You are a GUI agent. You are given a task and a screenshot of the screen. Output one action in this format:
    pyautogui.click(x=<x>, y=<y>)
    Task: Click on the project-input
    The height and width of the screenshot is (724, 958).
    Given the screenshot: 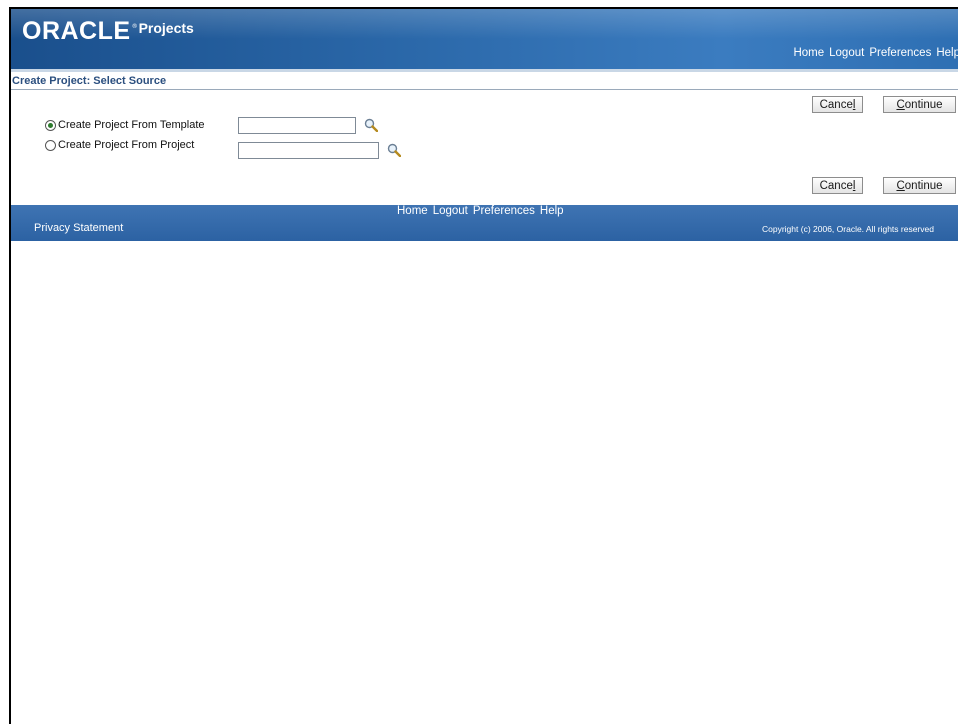 What is the action you would take?
    pyautogui.click(x=308, y=150)
    